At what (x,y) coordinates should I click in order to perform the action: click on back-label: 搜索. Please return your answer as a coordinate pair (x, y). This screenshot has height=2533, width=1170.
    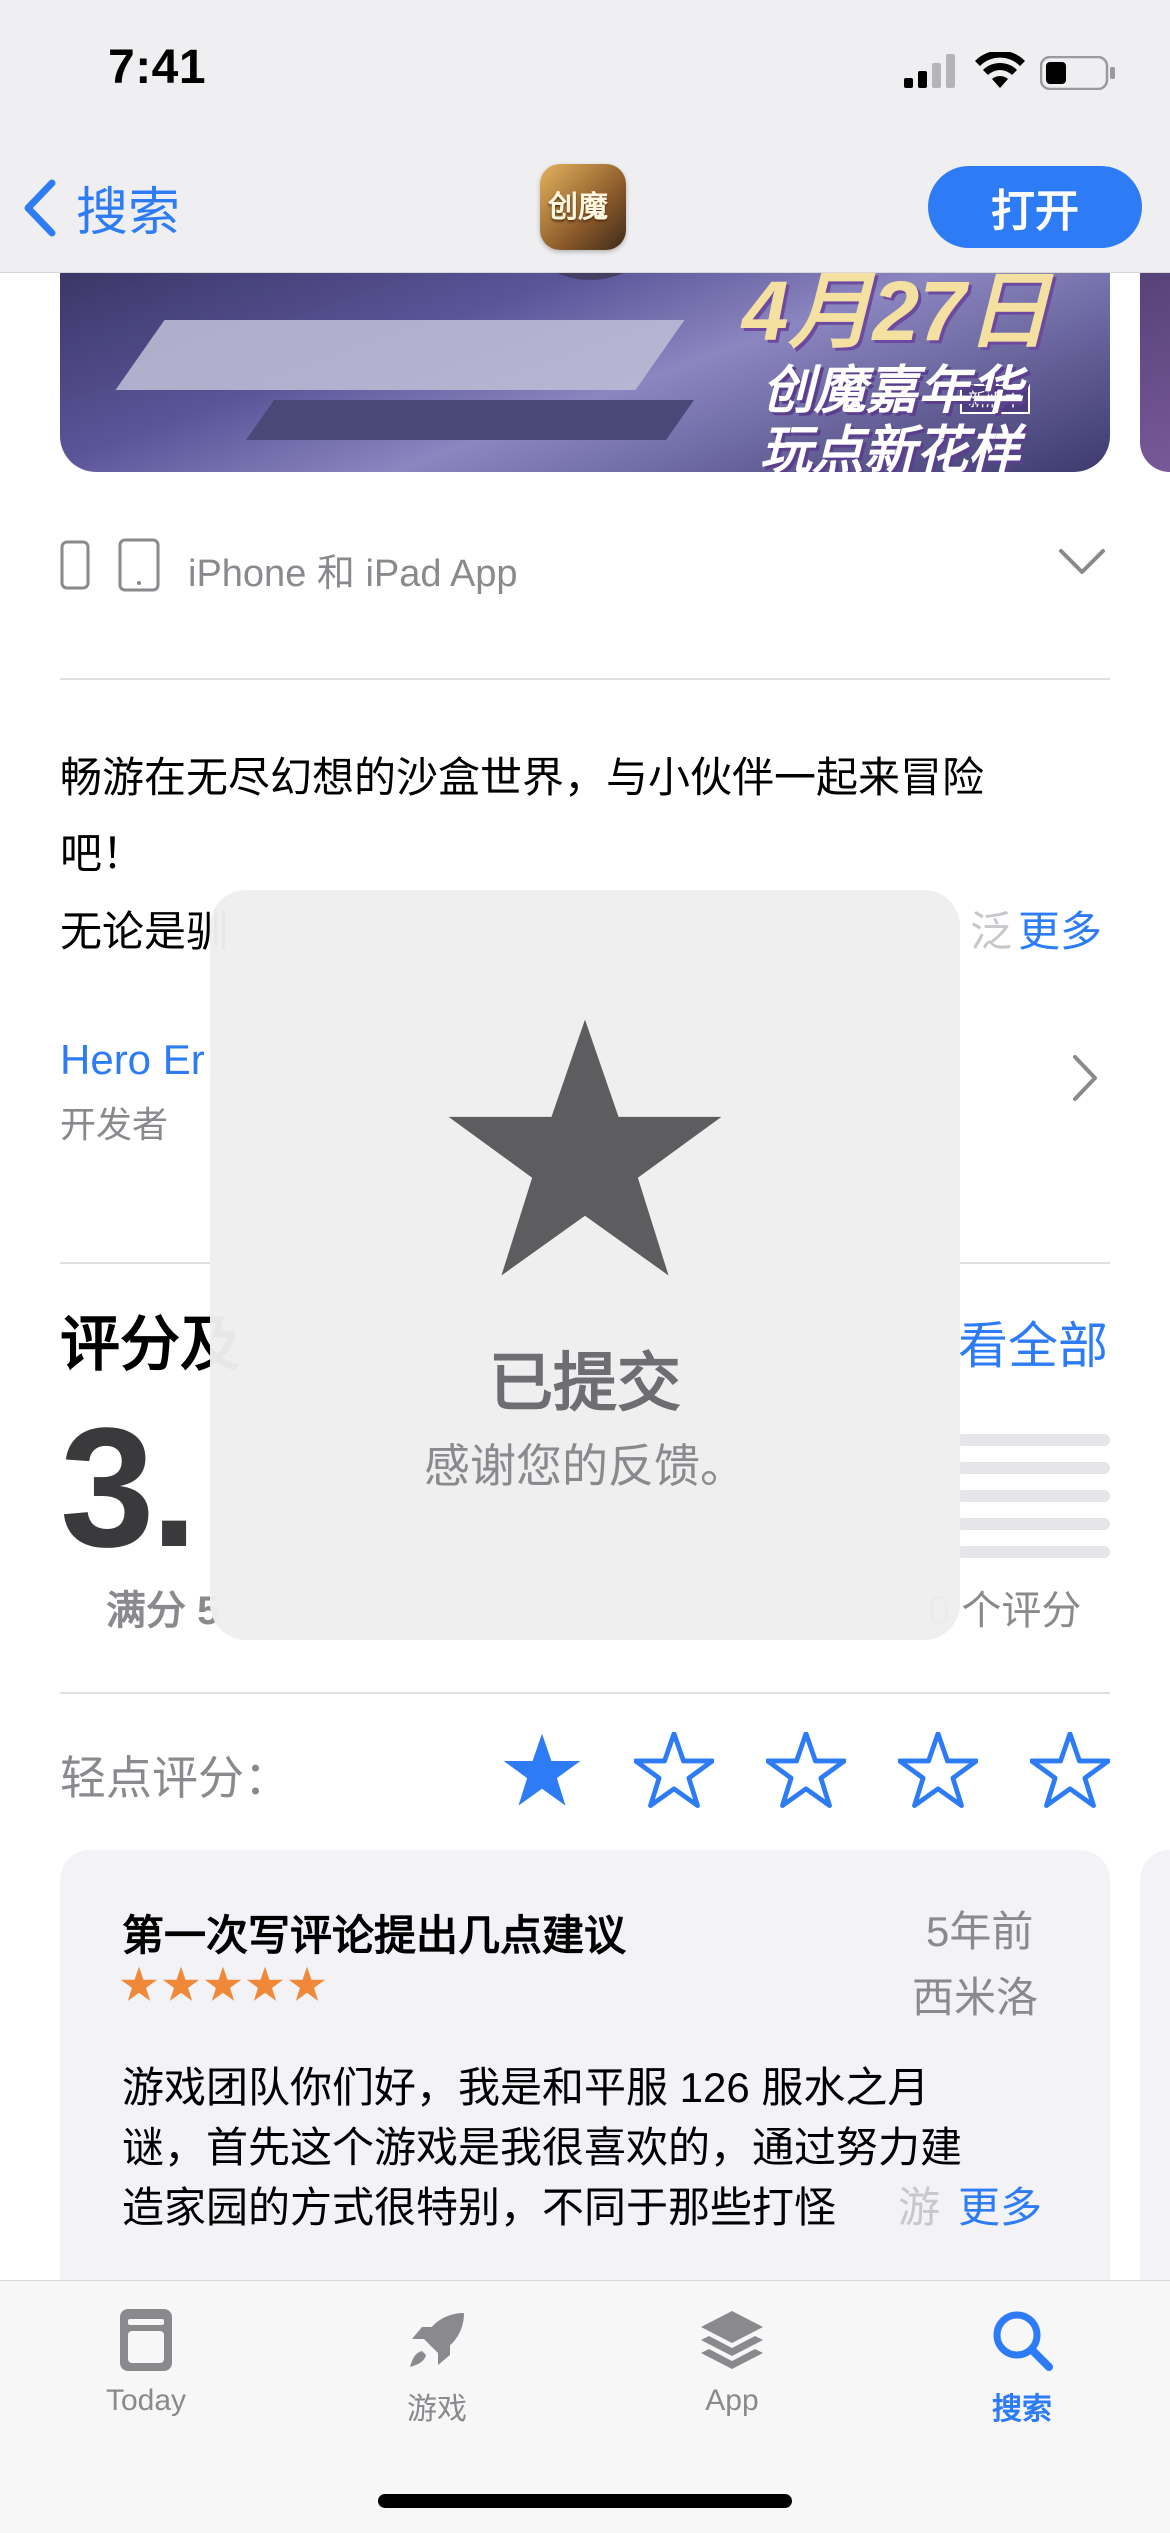
    Looking at the image, I should click on (128, 213).